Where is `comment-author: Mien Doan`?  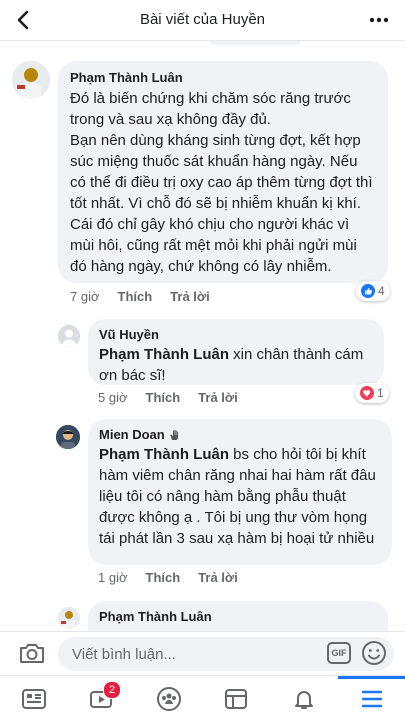
comment-author: Mien Doan is located at coordinates (132, 434).